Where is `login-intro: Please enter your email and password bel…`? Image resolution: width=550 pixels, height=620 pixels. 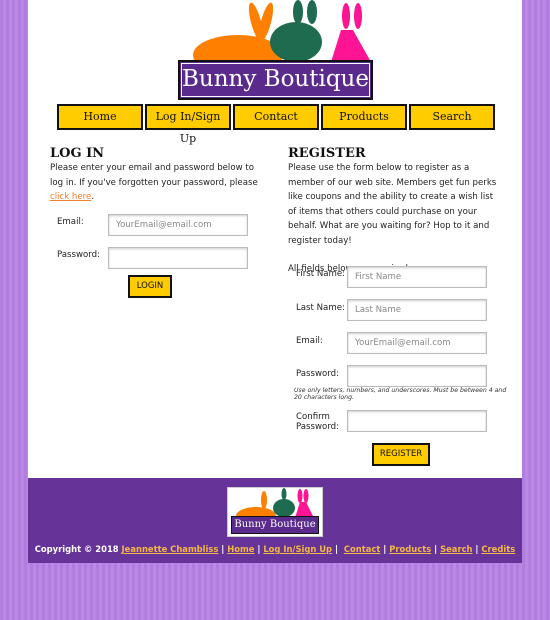 login-intro: Please enter your email and password bel… is located at coordinates (158, 183).